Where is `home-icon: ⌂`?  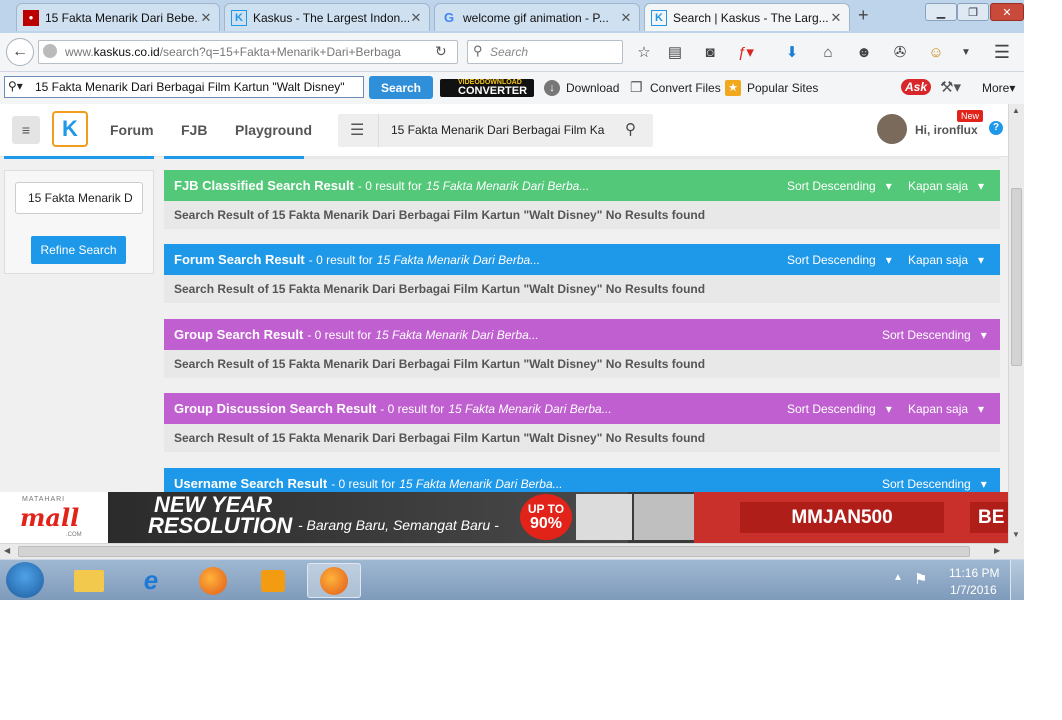
home-icon: ⌂ is located at coordinates (828, 52).